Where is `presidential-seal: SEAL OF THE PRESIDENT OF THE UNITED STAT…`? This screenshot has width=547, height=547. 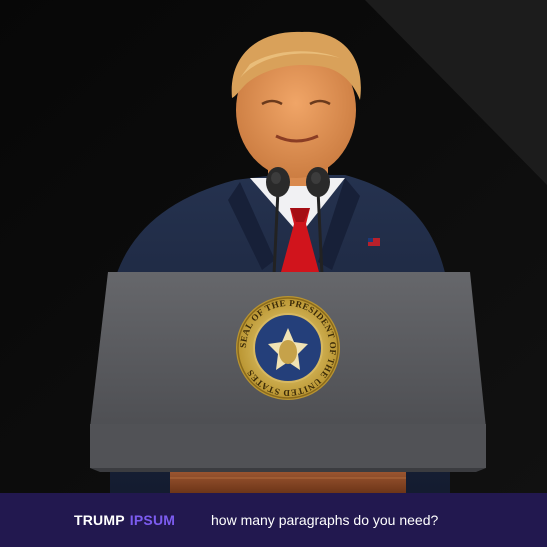 presidential-seal: SEAL OF THE PRESIDENT OF THE UNITED STAT… is located at coordinates (288, 348).